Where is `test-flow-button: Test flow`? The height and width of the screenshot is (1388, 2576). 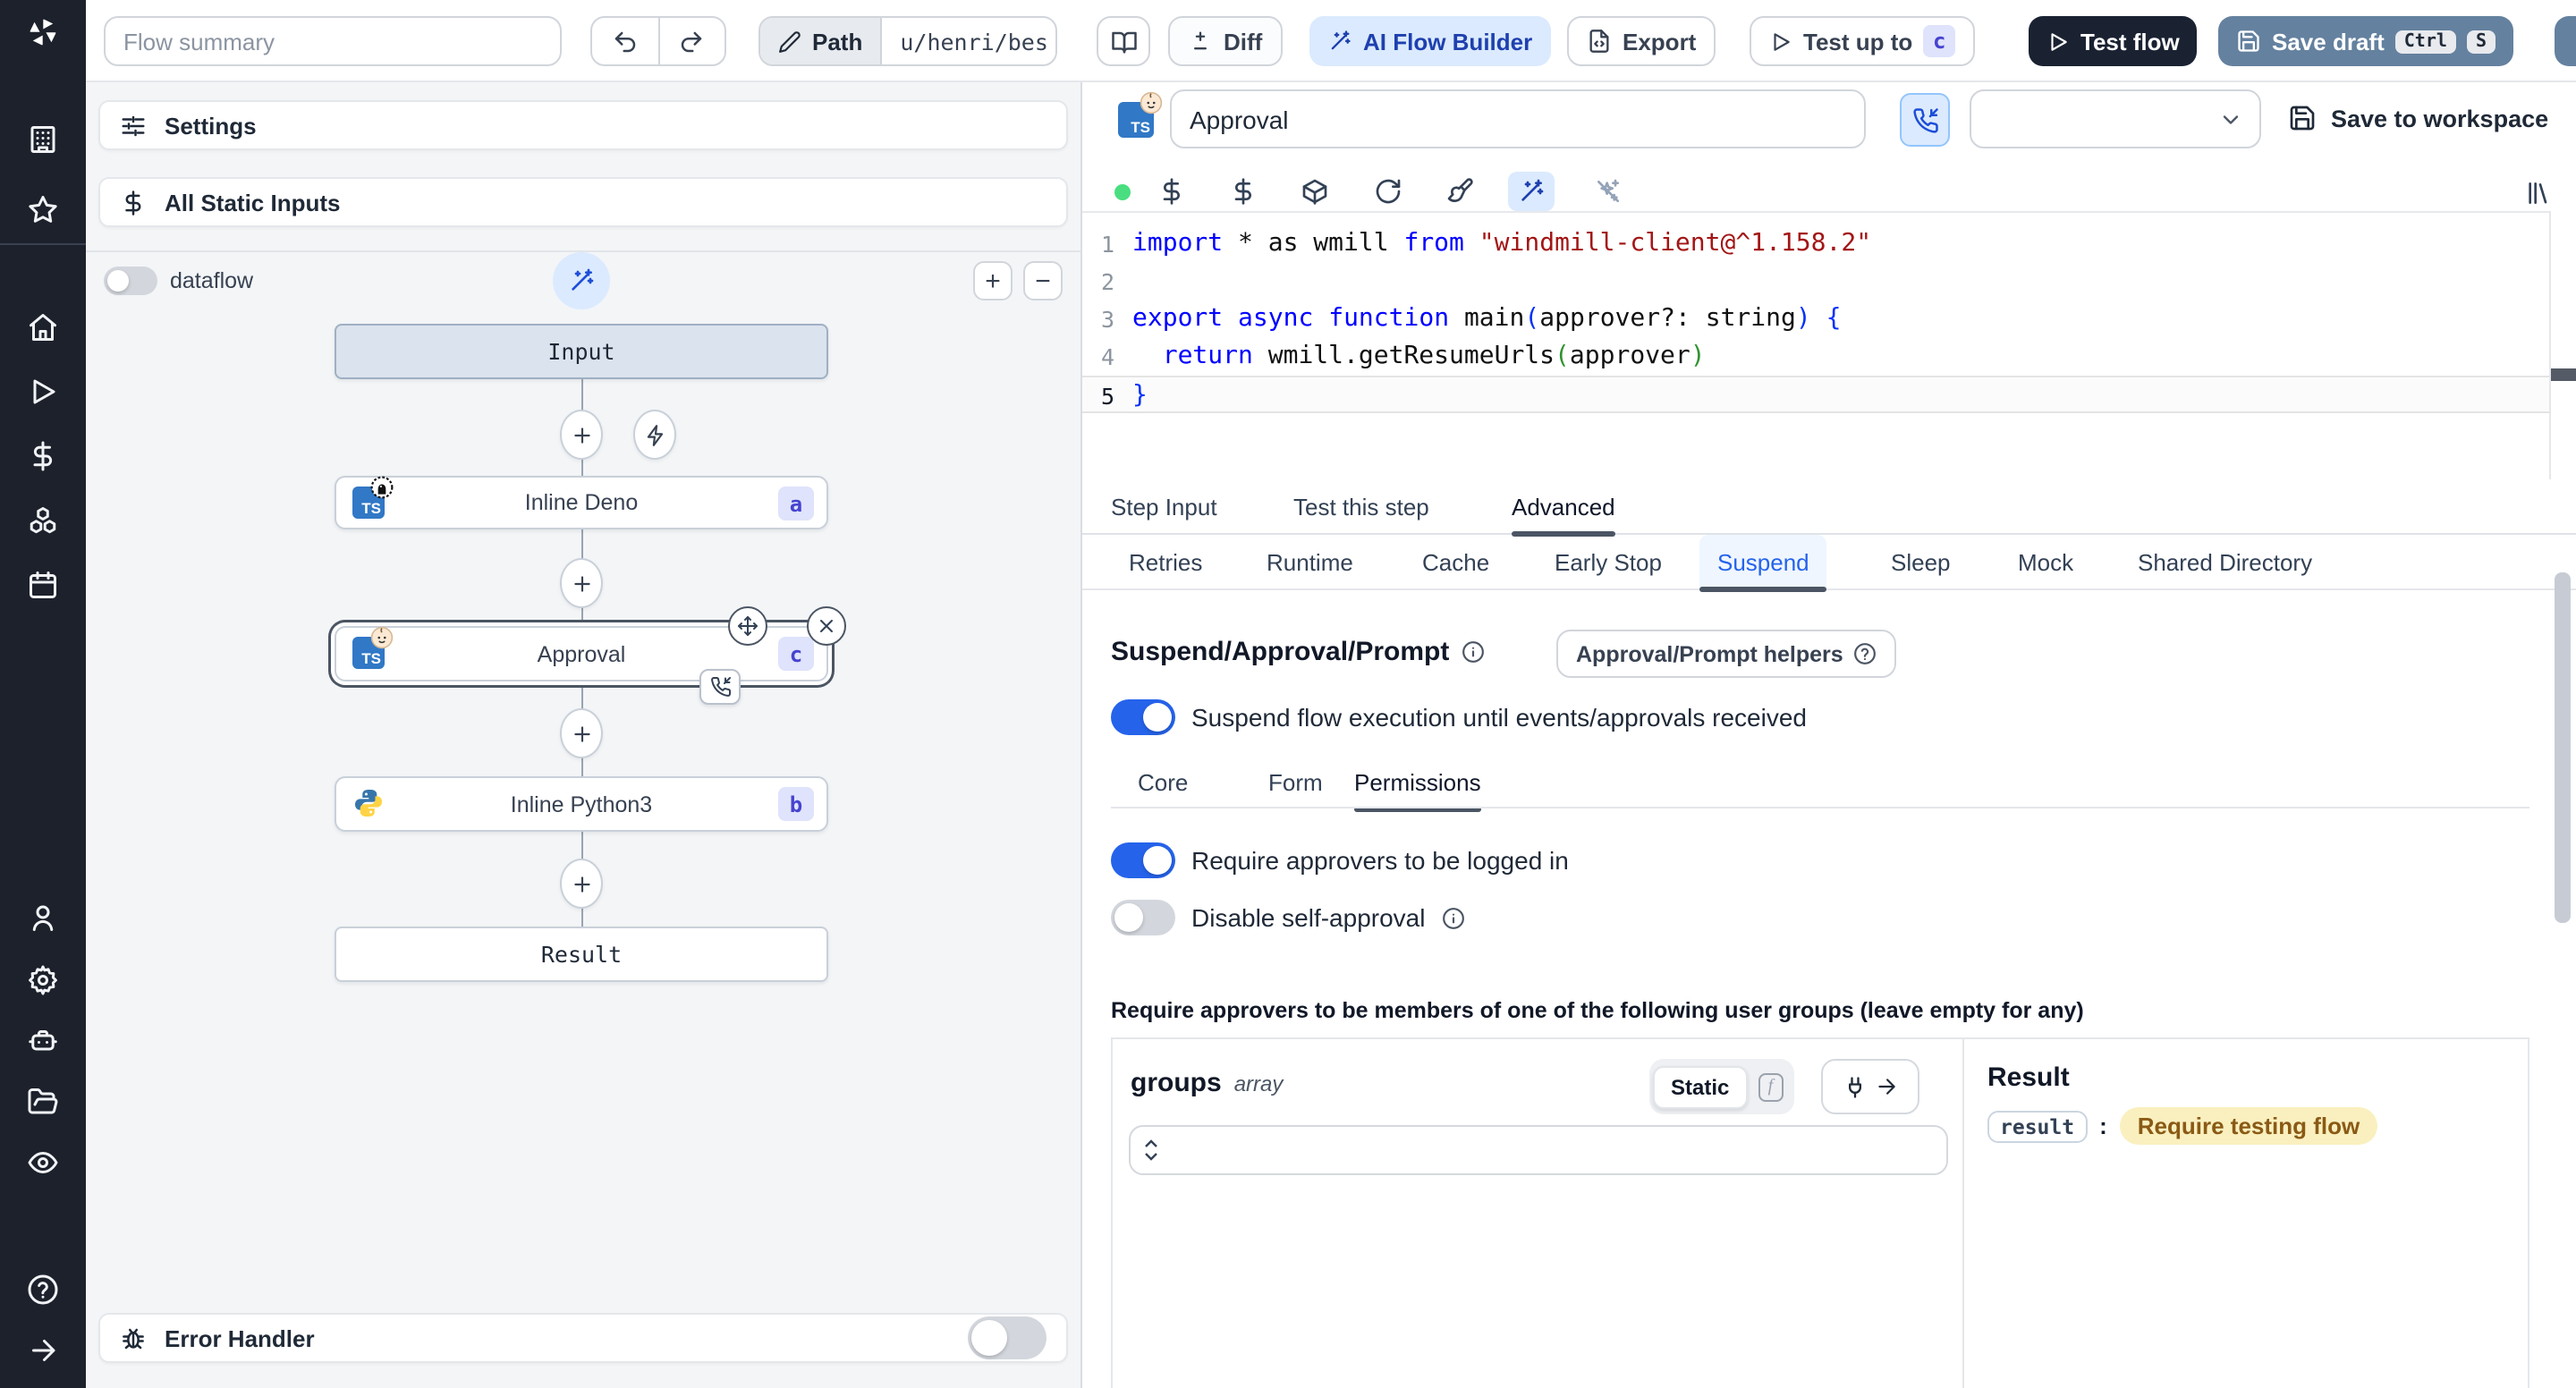 test-flow-button: Test flow is located at coordinates (2113, 41).